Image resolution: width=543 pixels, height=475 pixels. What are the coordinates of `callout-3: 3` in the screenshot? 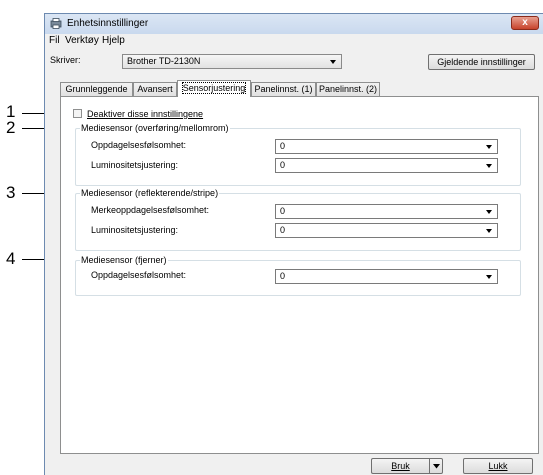 It's located at (11, 192).